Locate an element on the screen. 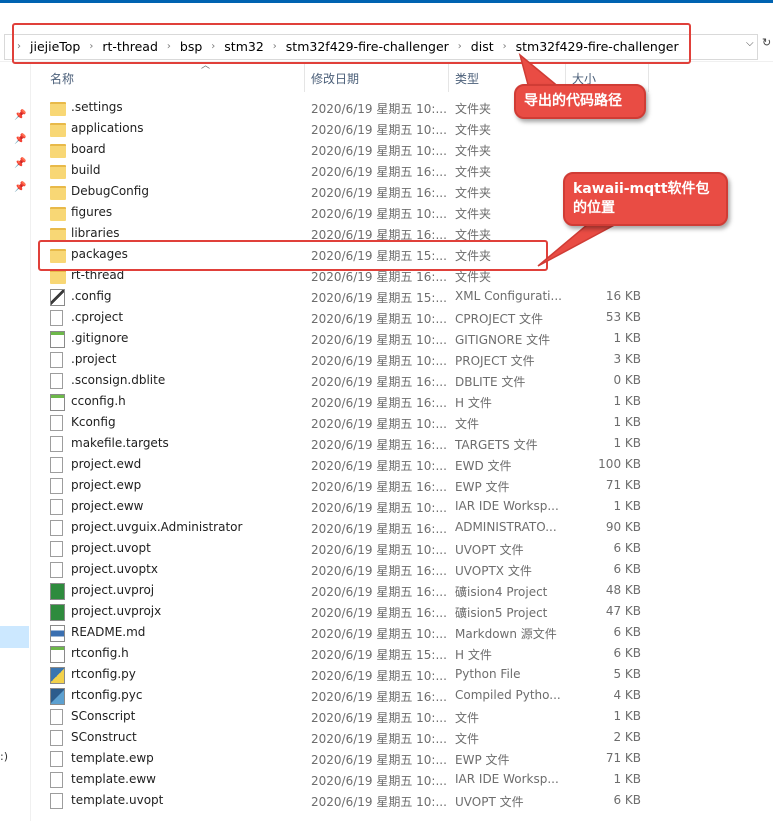 The height and width of the screenshot is (821, 773). callout-pointers is located at coordinates (570, 159).